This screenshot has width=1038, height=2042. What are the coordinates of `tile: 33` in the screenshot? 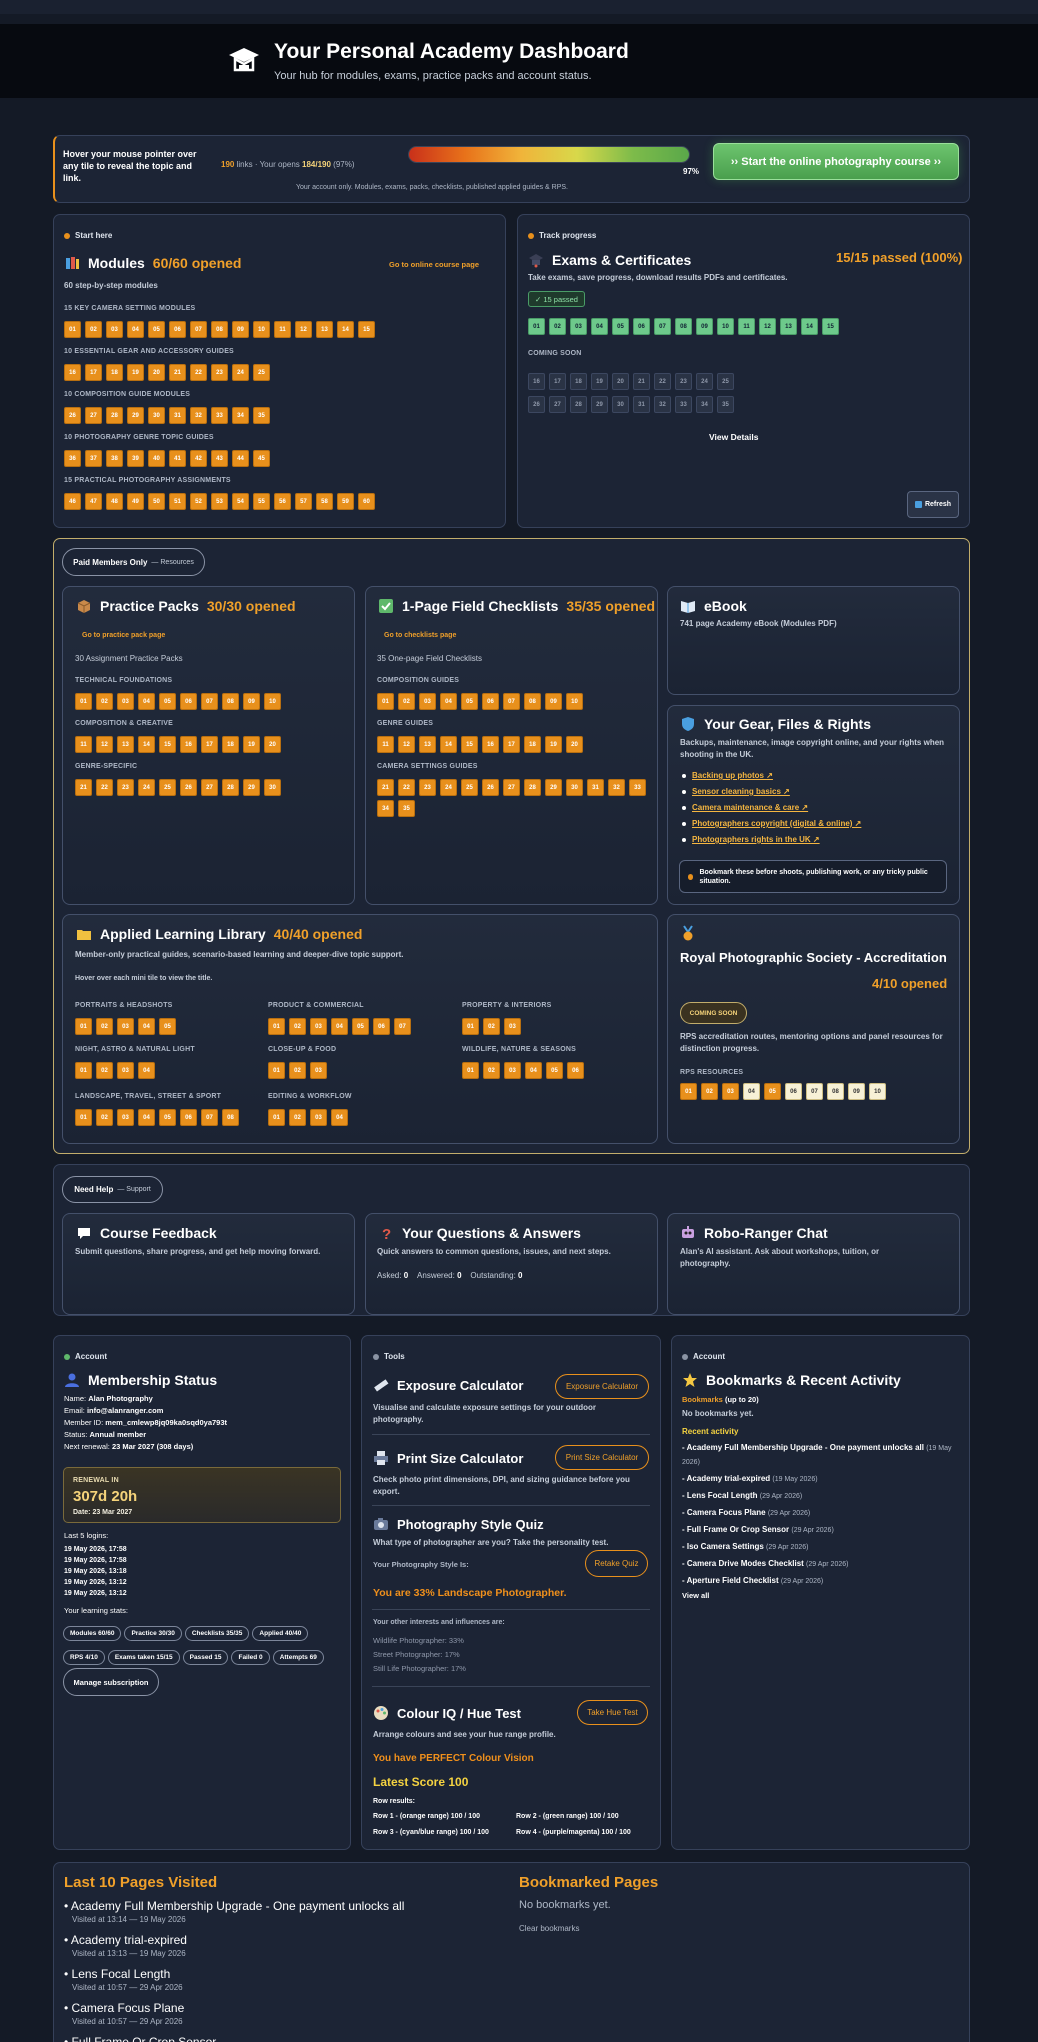 It's located at (637, 787).